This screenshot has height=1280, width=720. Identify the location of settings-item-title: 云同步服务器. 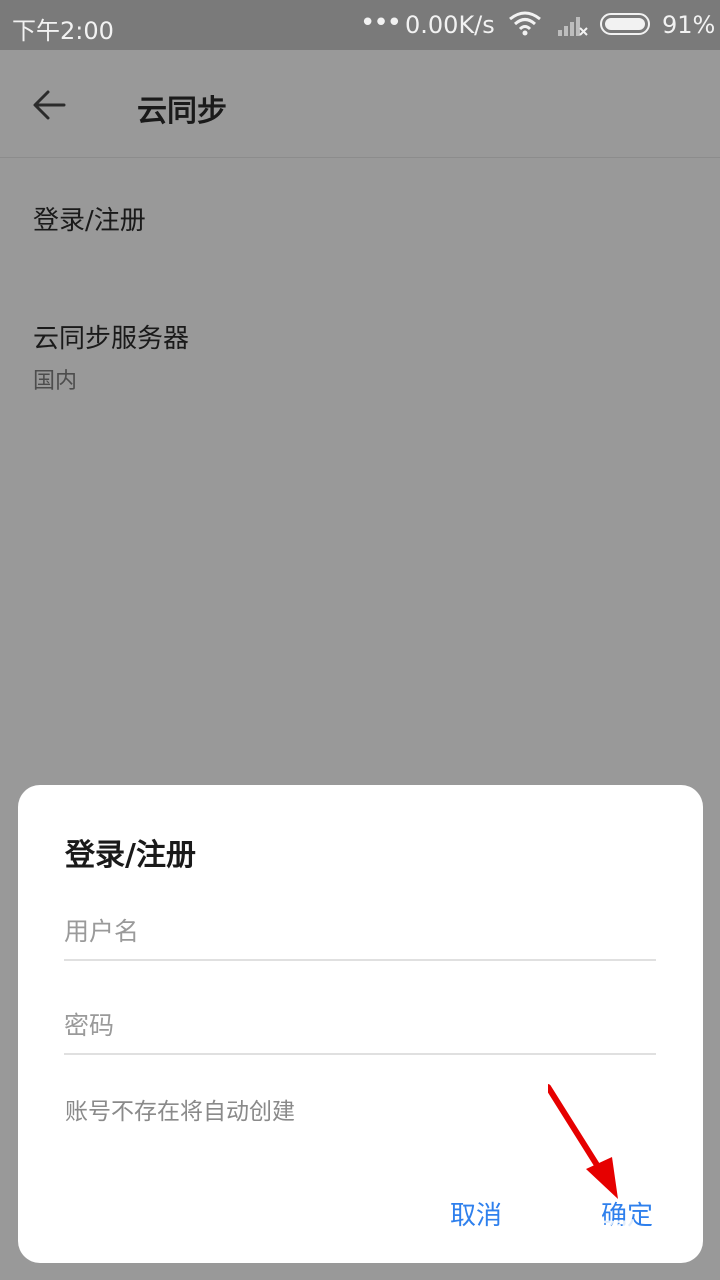
(111, 339).